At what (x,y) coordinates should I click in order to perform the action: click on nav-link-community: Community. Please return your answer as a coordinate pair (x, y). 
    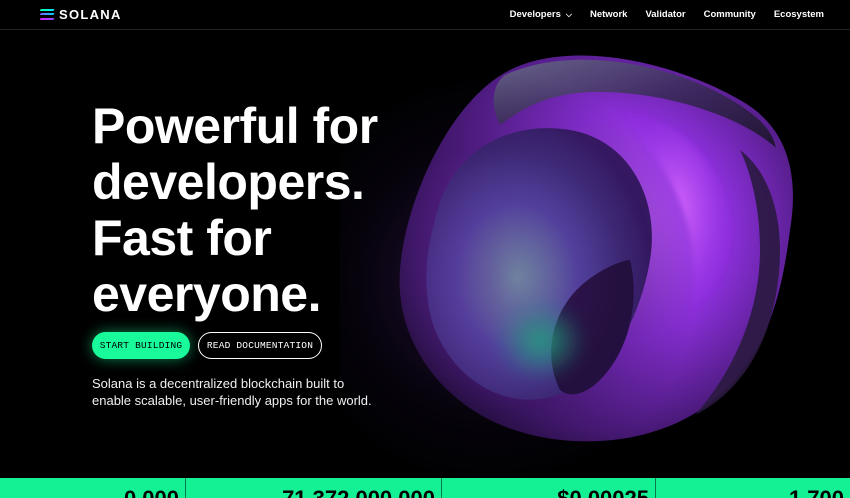
    Looking at the image, I should click on (730, 14).